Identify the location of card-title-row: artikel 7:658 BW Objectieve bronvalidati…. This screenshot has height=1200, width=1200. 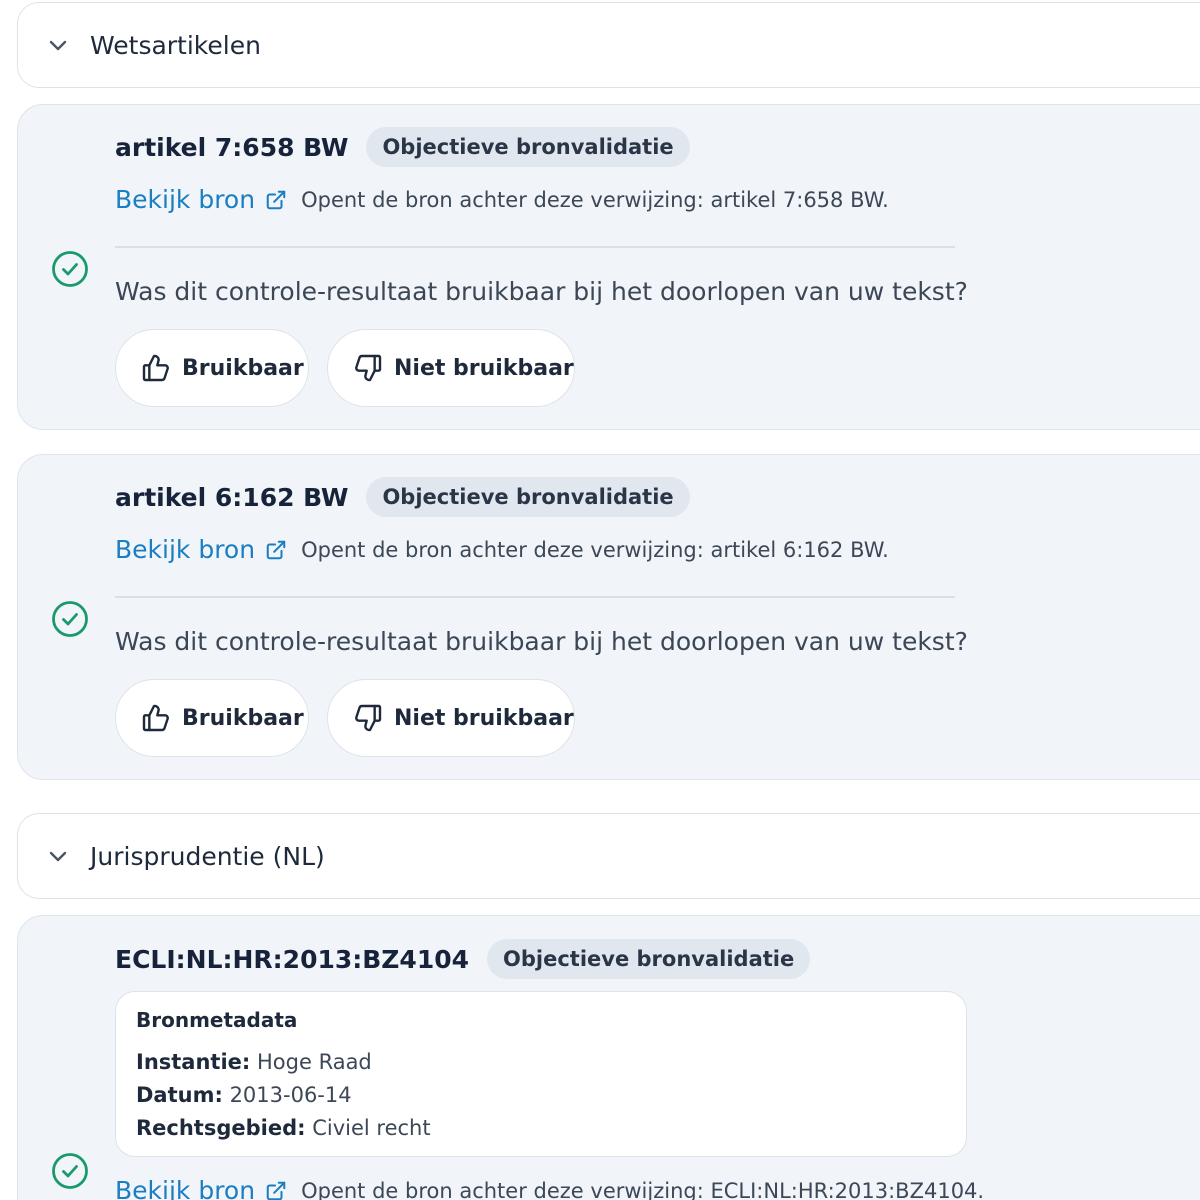
(402, 147).